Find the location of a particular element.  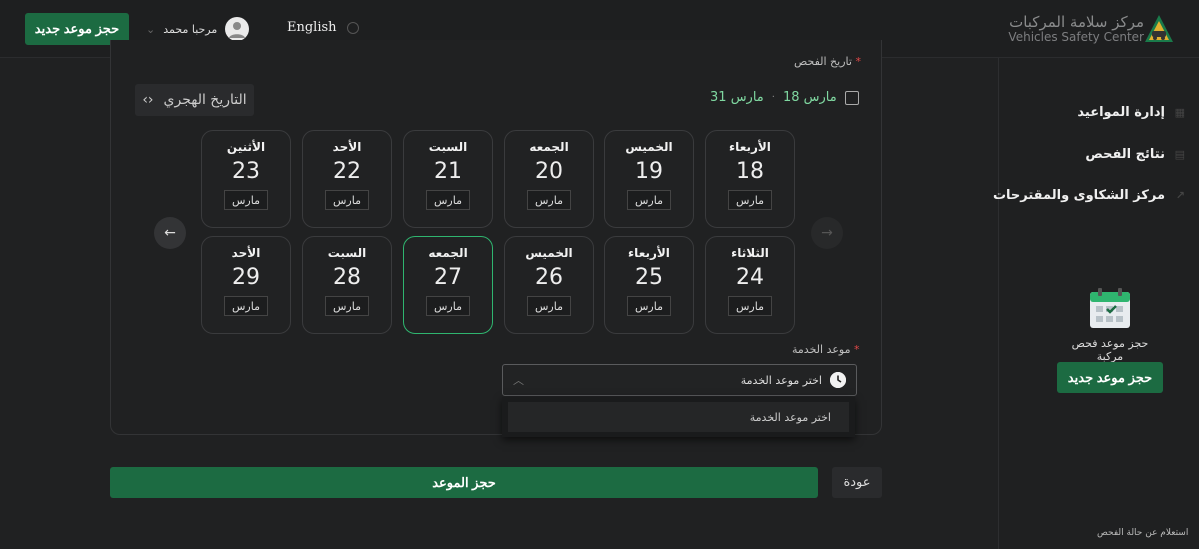

day-number: 21 is located at coordinates (448, 171).